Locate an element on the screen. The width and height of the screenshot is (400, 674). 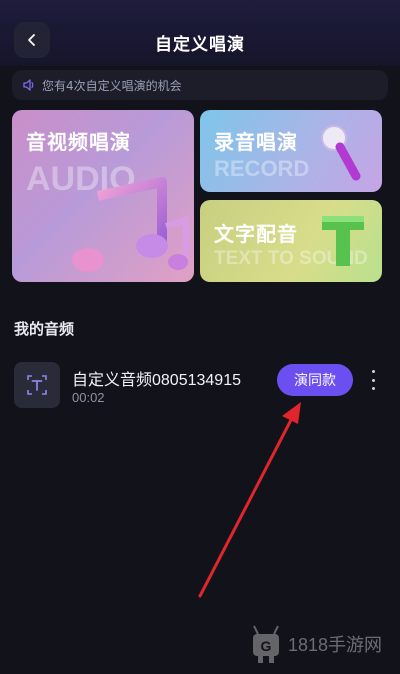
card-title-record: 录音唱演 is located at coordinates (256, 142).